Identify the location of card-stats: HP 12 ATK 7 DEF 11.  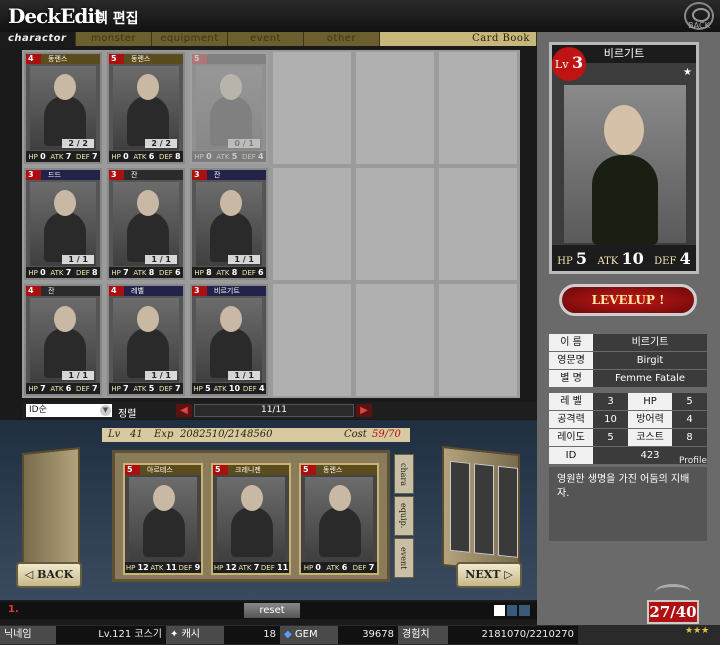
(251, 567).